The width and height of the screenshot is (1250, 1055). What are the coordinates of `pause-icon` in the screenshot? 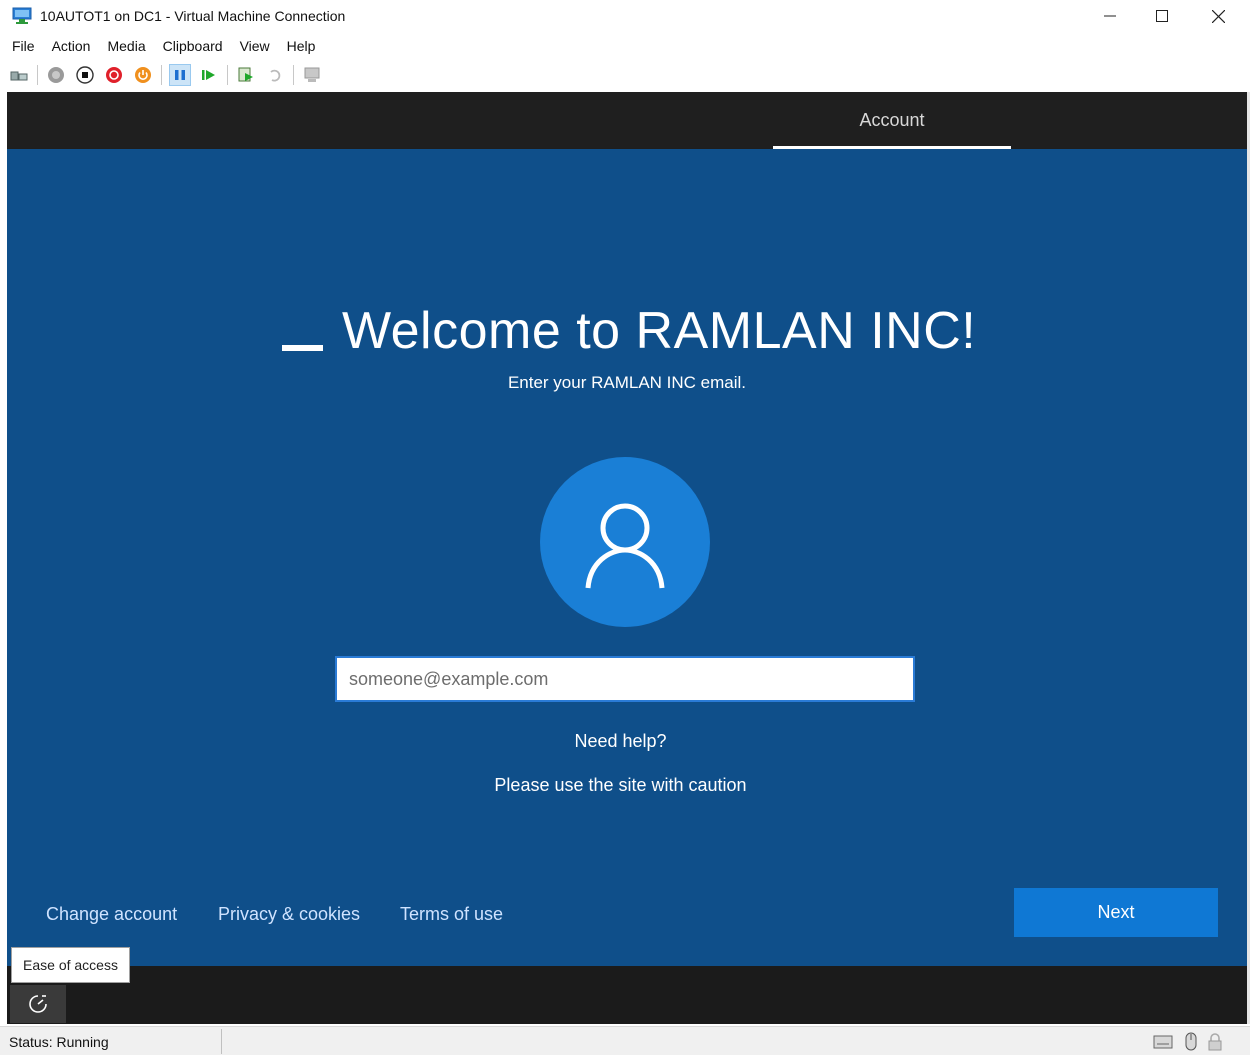 It's located at (180, 75).